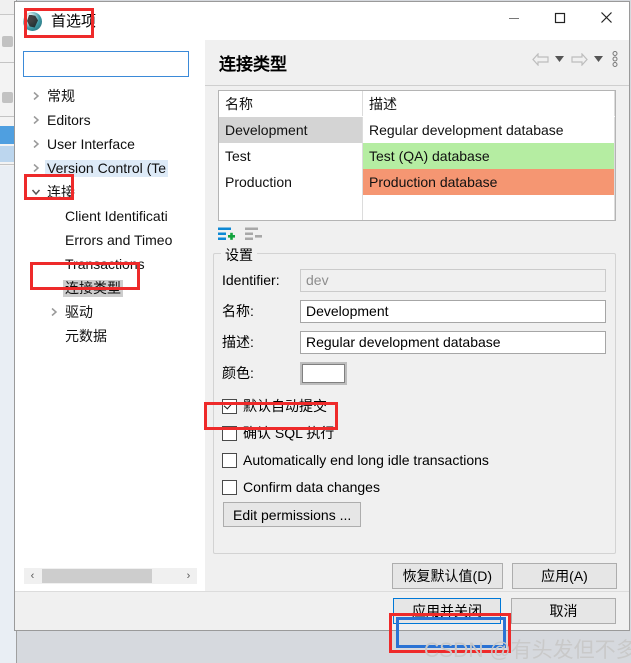 Image resolution: width=631 pixels, height=663 pixels. I want to click on sidebar-item-drivers: 驱动, so click(109, 312).